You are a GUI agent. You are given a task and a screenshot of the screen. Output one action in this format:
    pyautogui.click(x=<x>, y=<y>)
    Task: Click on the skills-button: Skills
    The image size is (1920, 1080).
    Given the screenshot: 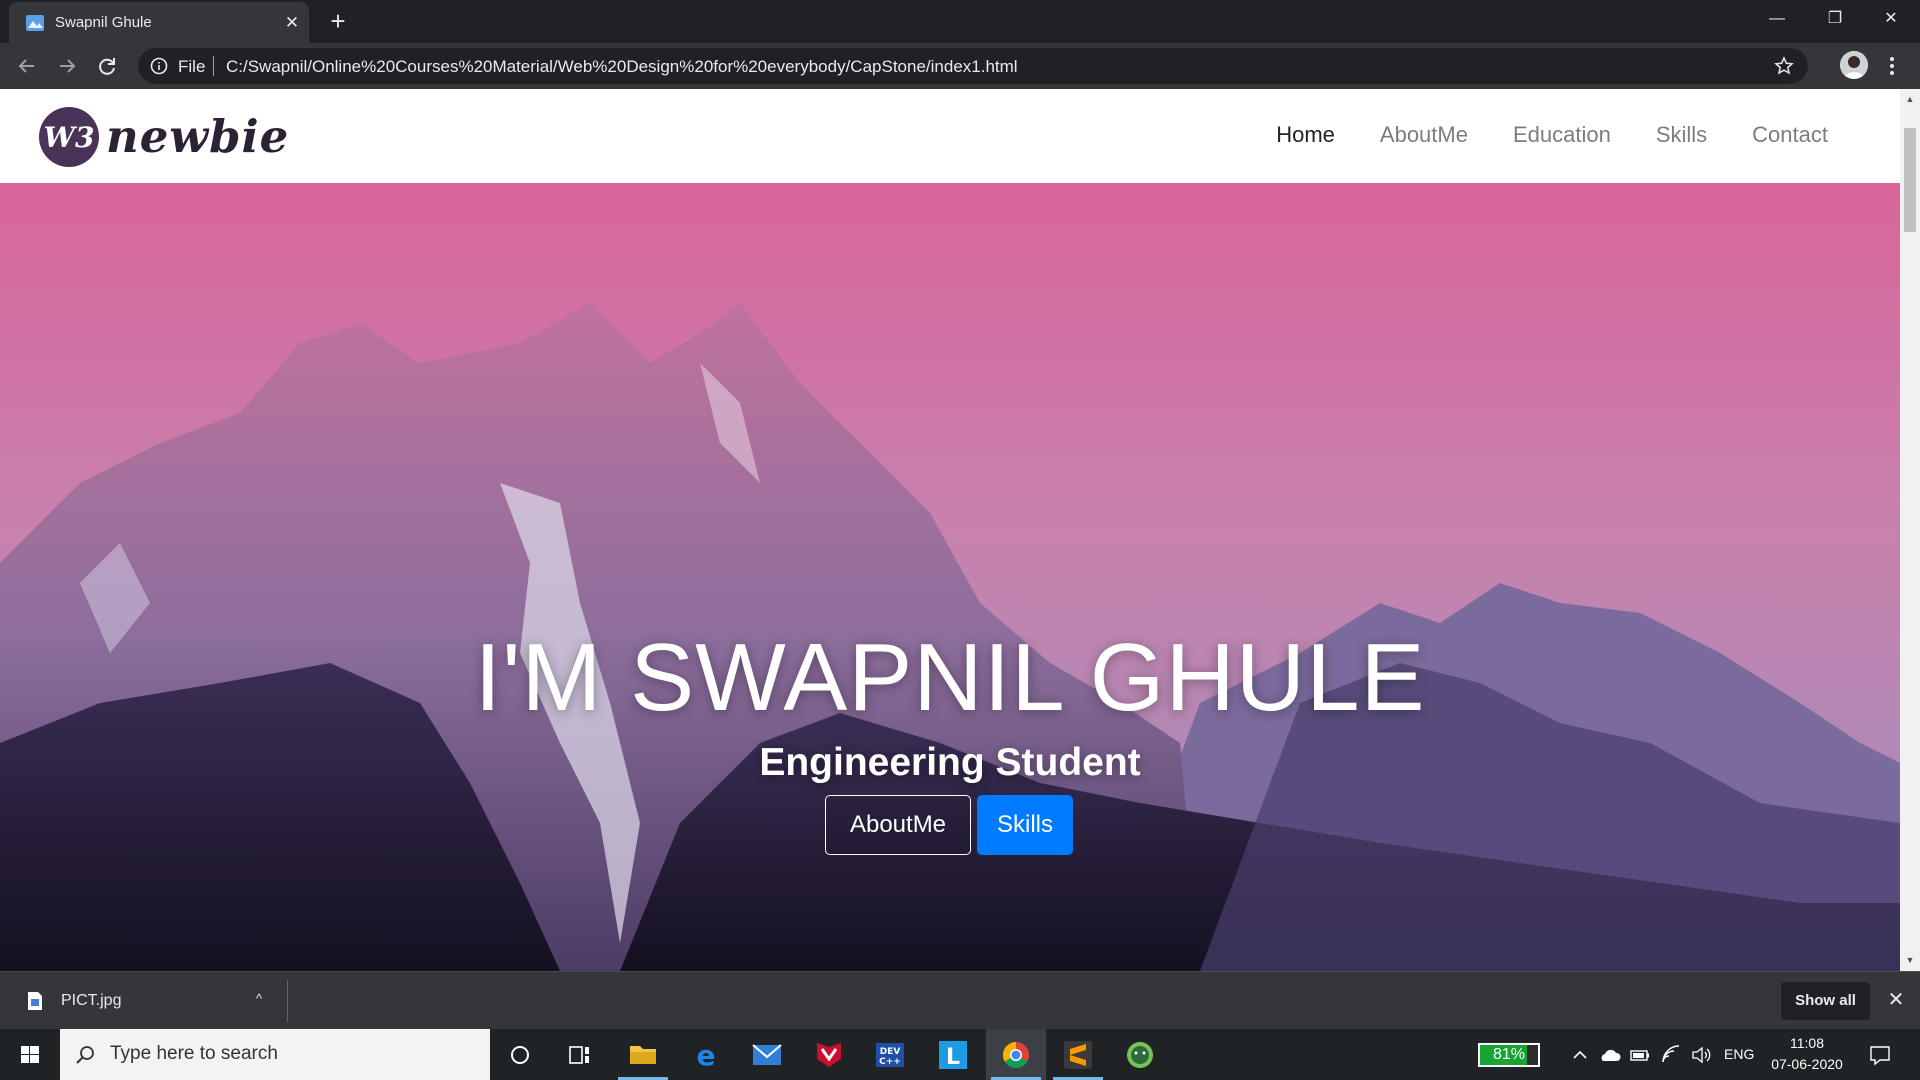 What is the action you would take?
    pyautogui.click(x=1025, y=825)
    